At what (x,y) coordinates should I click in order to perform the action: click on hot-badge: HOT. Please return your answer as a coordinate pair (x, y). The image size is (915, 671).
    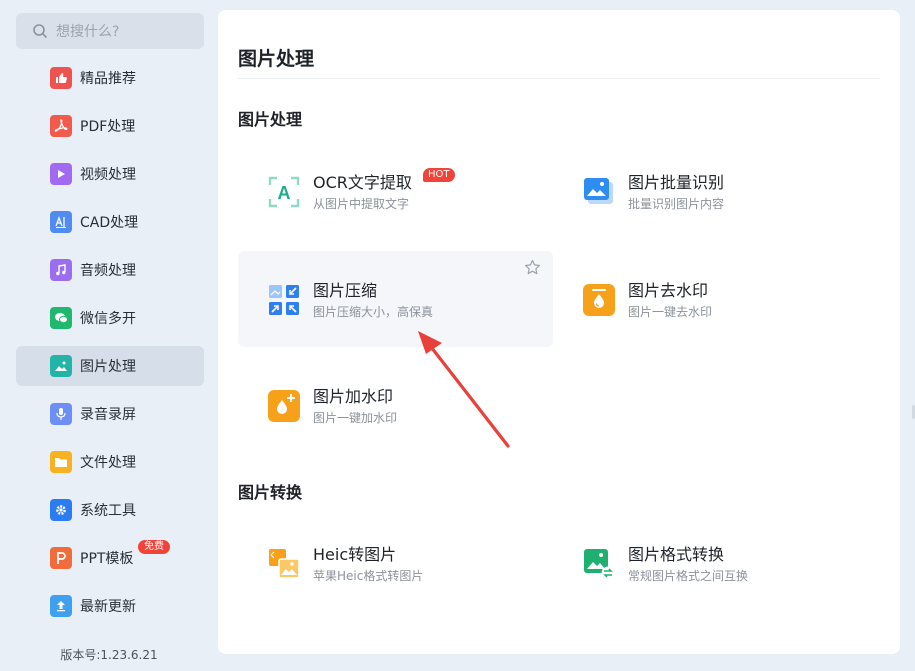
    Looking at the image, I should click on (439, 175).